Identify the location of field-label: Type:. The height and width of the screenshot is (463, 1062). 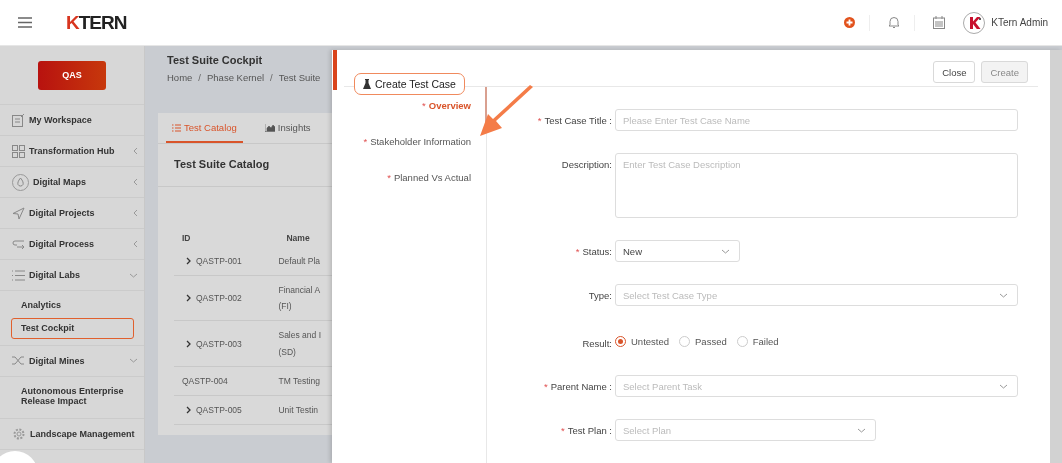
(600, 295).